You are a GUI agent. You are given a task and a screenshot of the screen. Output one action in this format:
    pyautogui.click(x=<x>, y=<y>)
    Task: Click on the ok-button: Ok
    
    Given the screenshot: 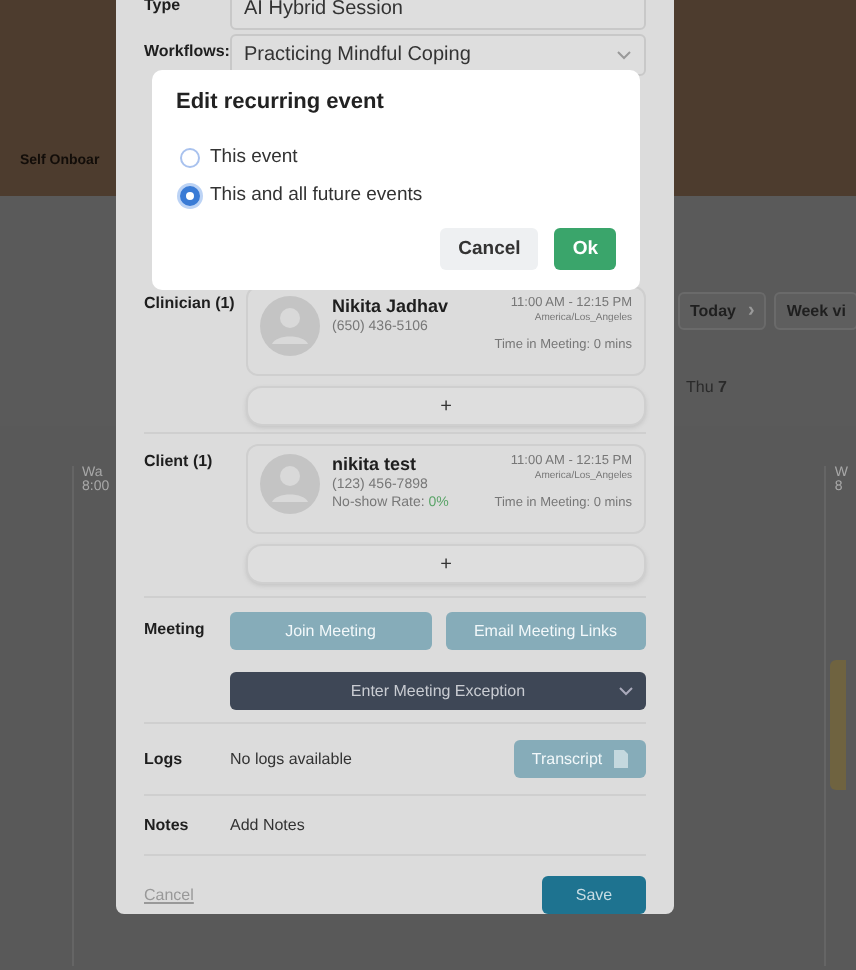 What is the action you would take?
    pyautogui.click(x=585, y=249)
    